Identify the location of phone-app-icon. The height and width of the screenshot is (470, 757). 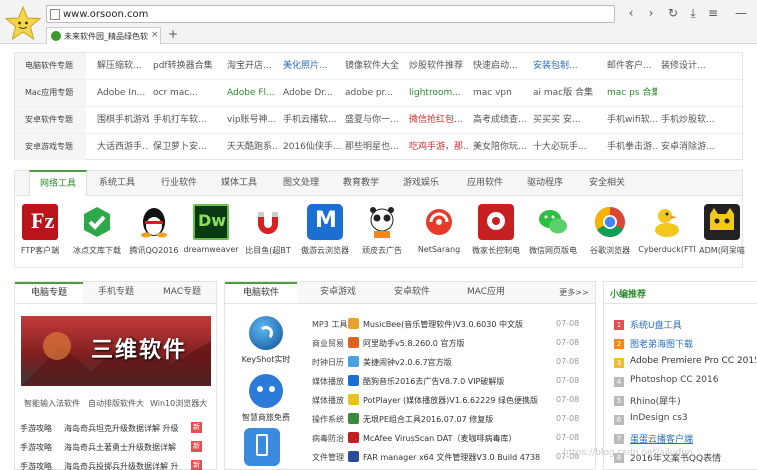
(262, 447).